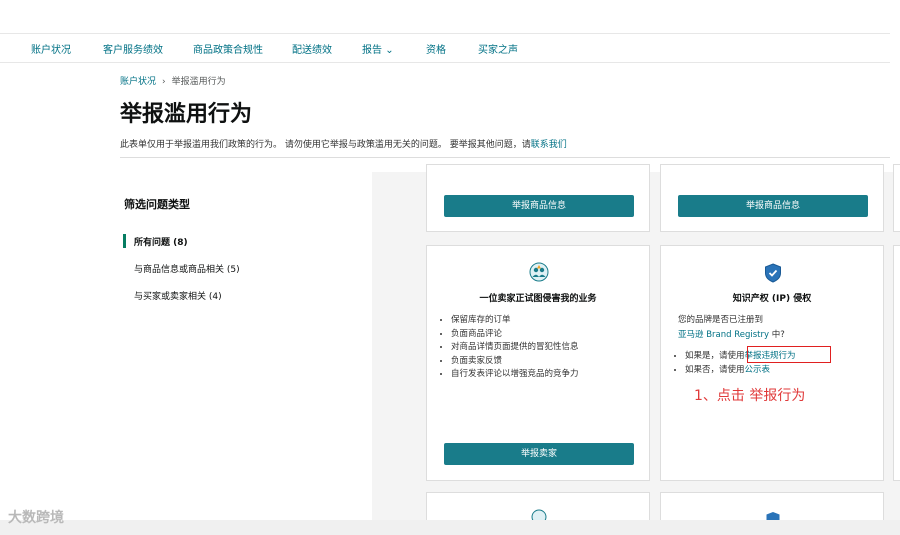  I want to click on breadcrumb: 账户状况 › 举报滥用行为, so click(173, 80).